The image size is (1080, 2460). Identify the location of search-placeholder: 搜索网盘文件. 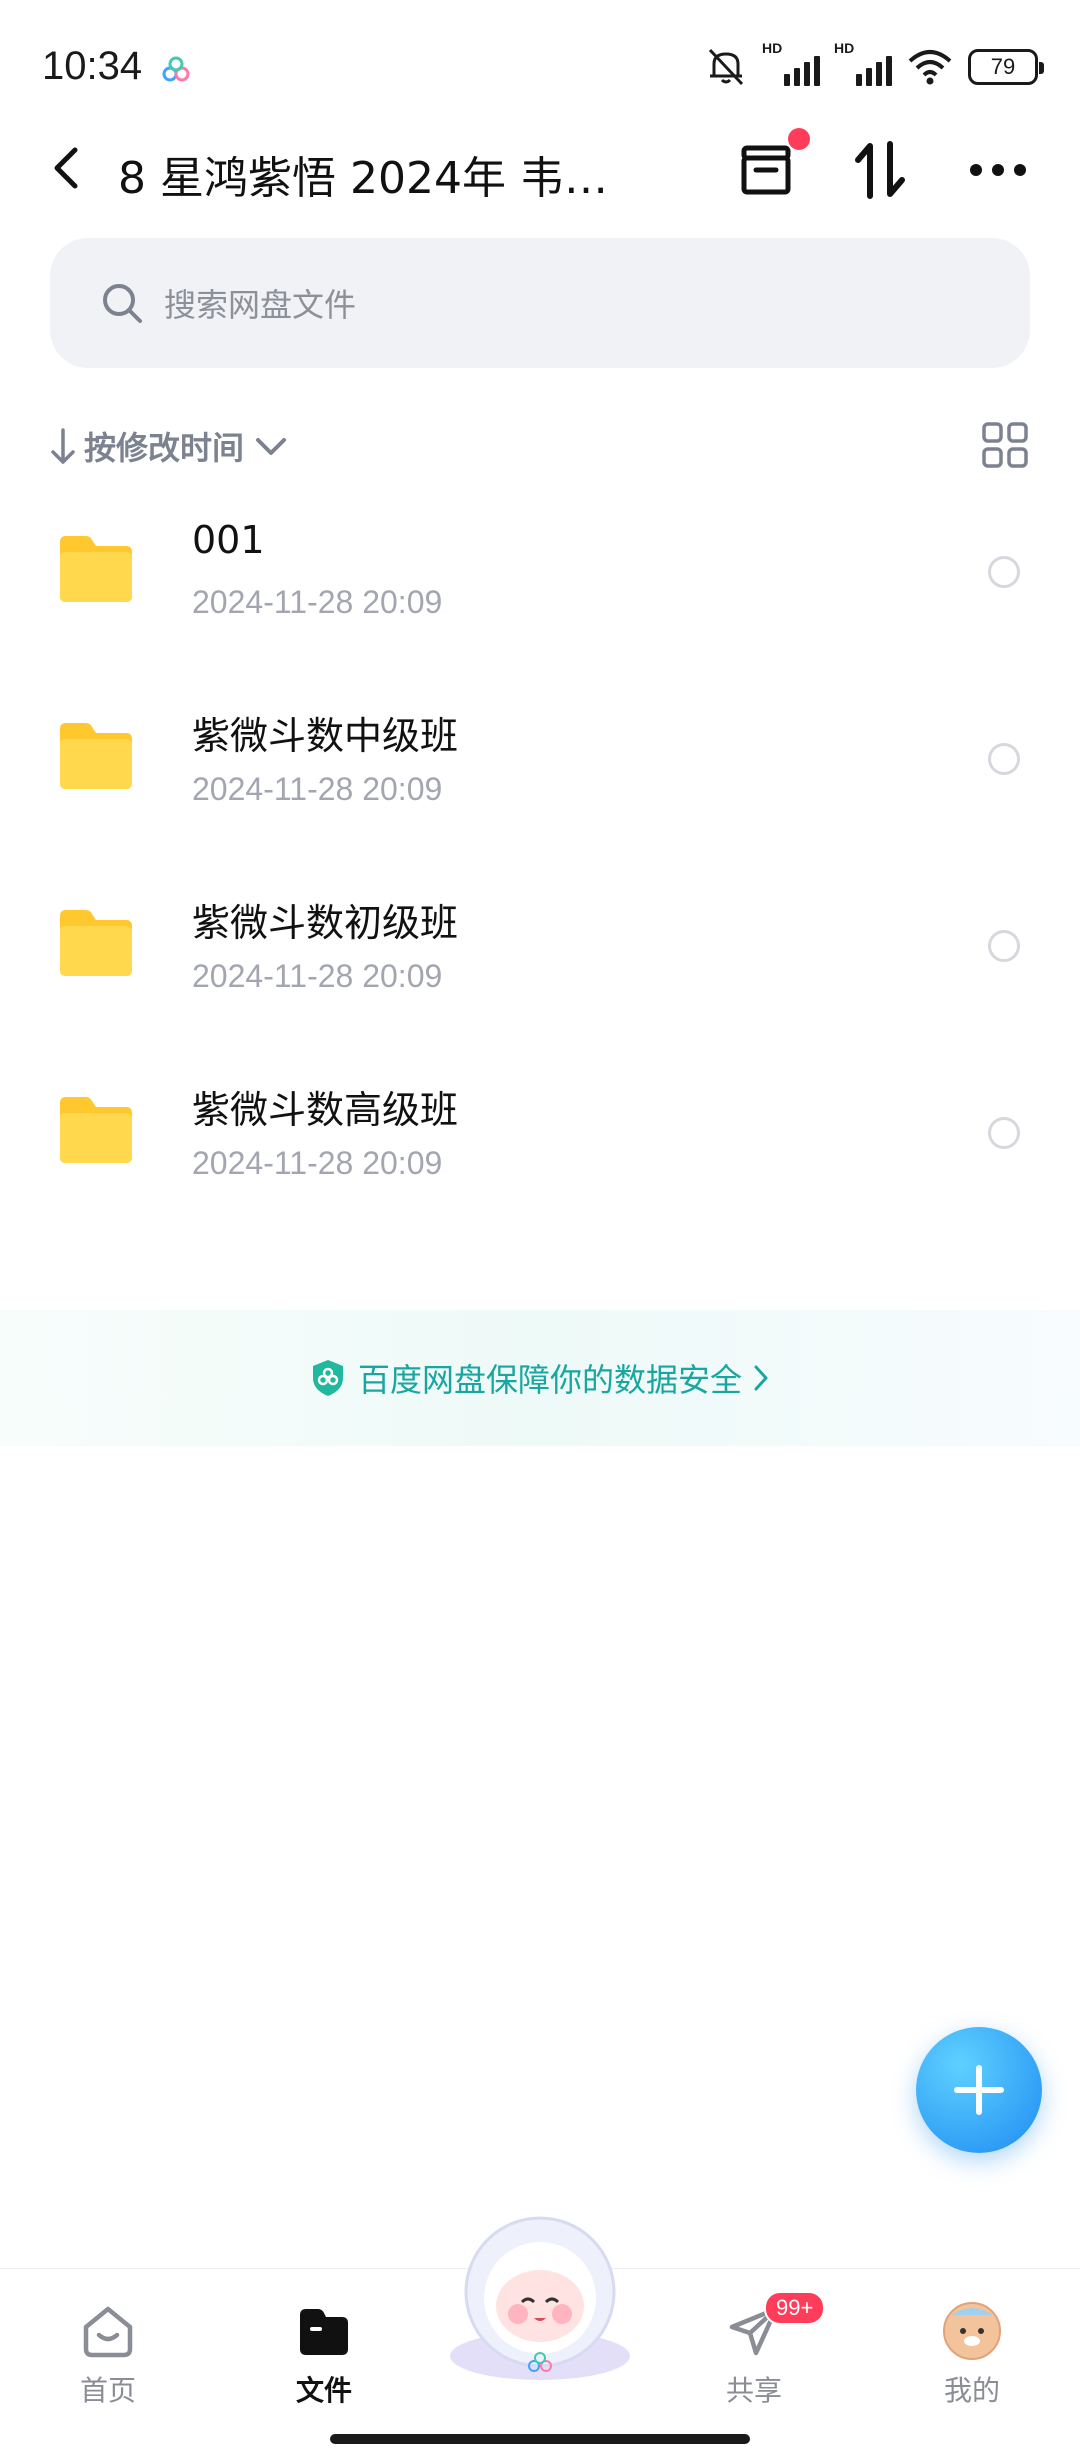
(260, 305).